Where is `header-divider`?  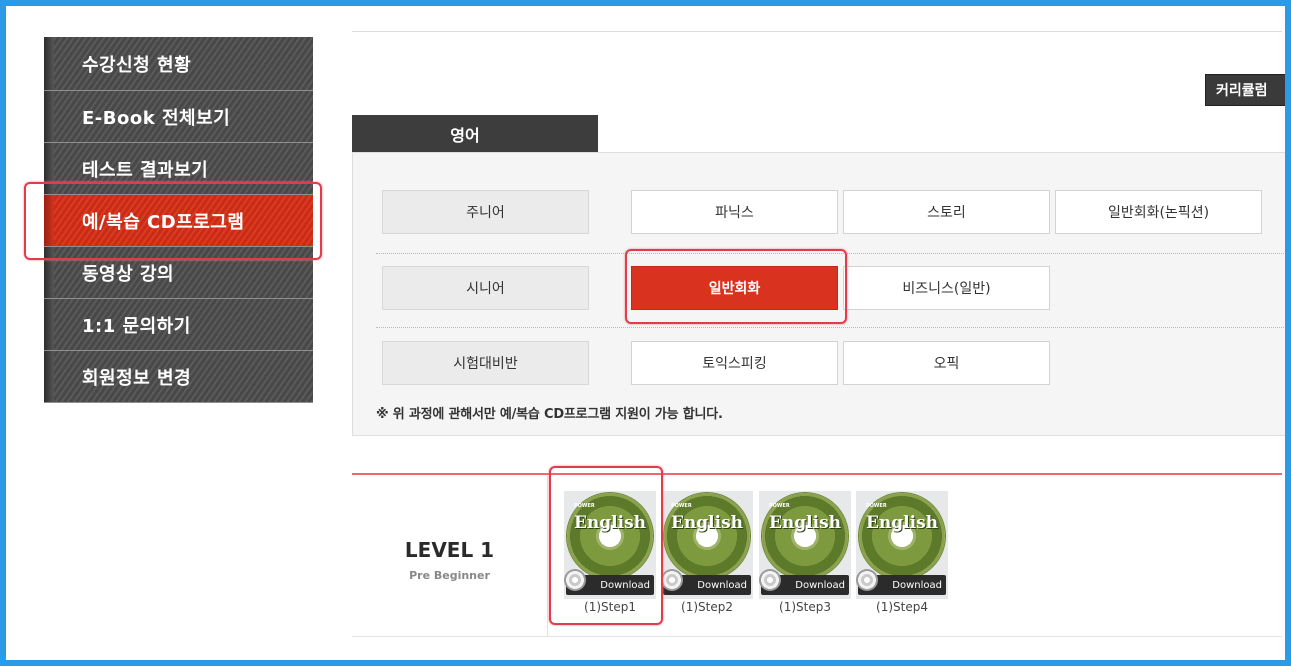
header-divider is located at coordinates (817, 31).